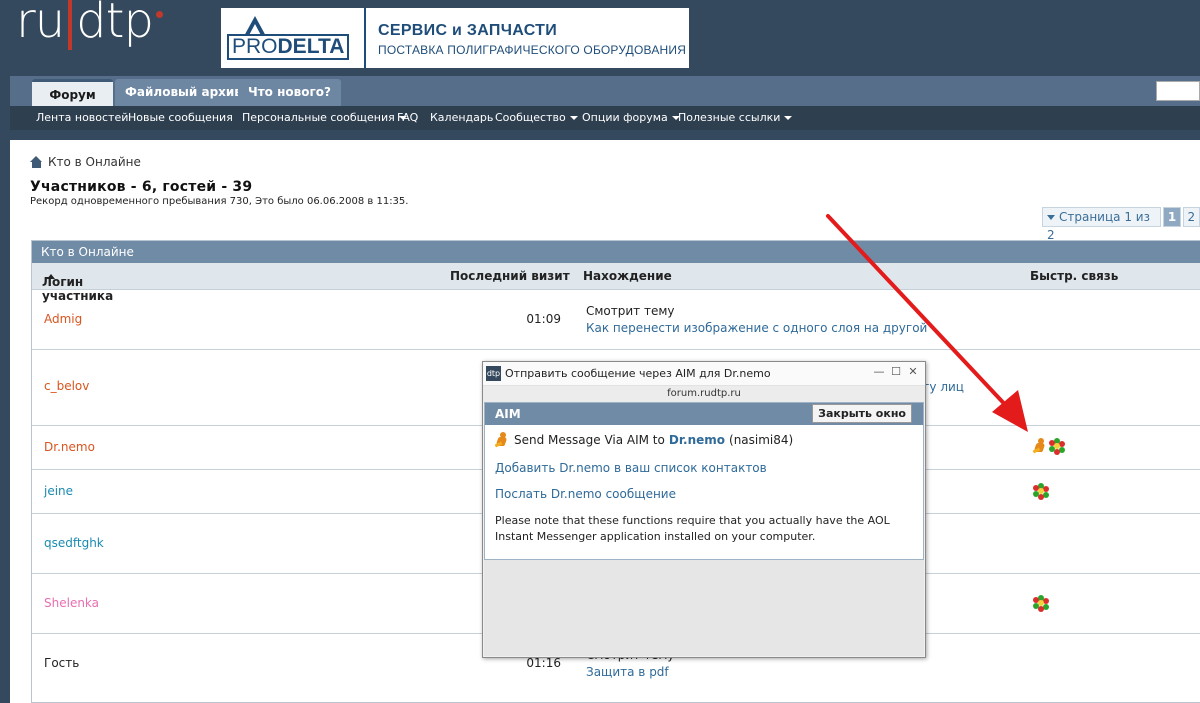 The image size is (1200, 703). I want to click on page-link-1: 1, so click(1172, 217).